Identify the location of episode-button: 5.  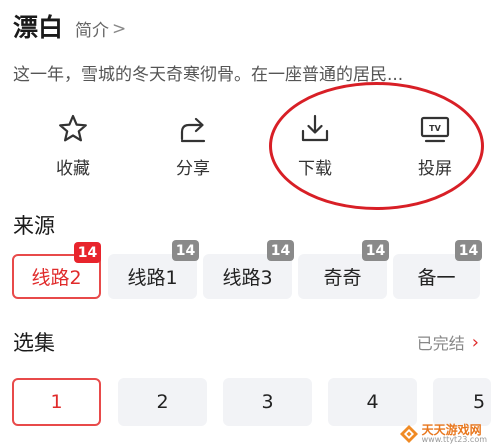
(462, 402).